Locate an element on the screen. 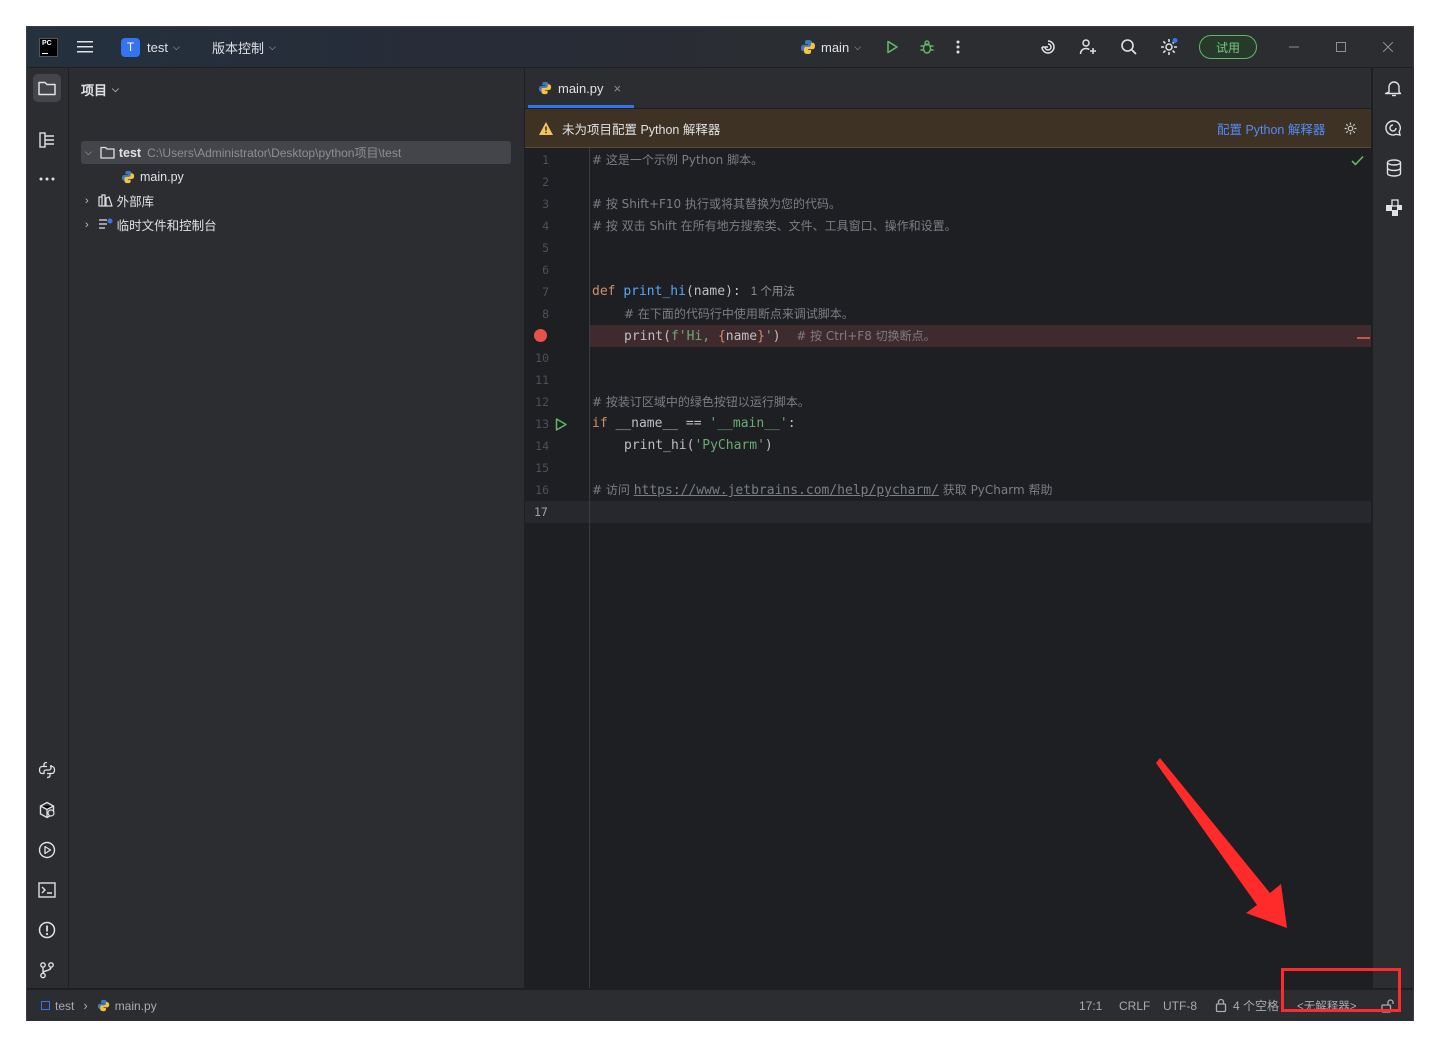 The image size is (1440, 1047). services-button is located at coordinates (47, 810).